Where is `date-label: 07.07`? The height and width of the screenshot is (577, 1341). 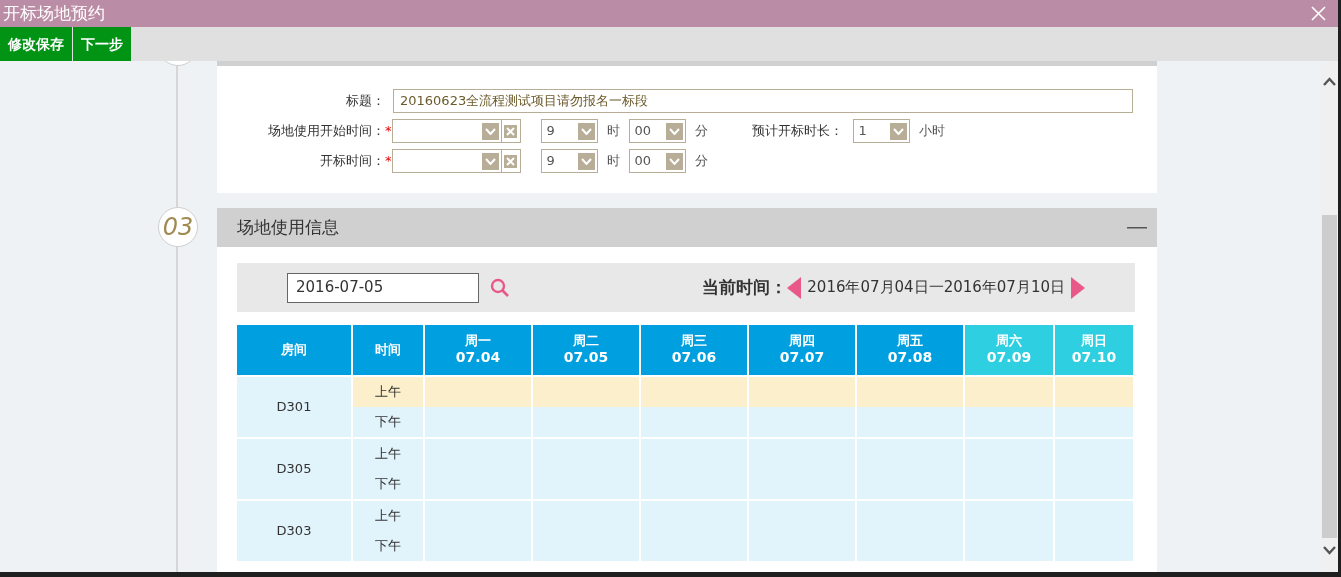
date-label: 07.07 is located at coordinates (802, 358).